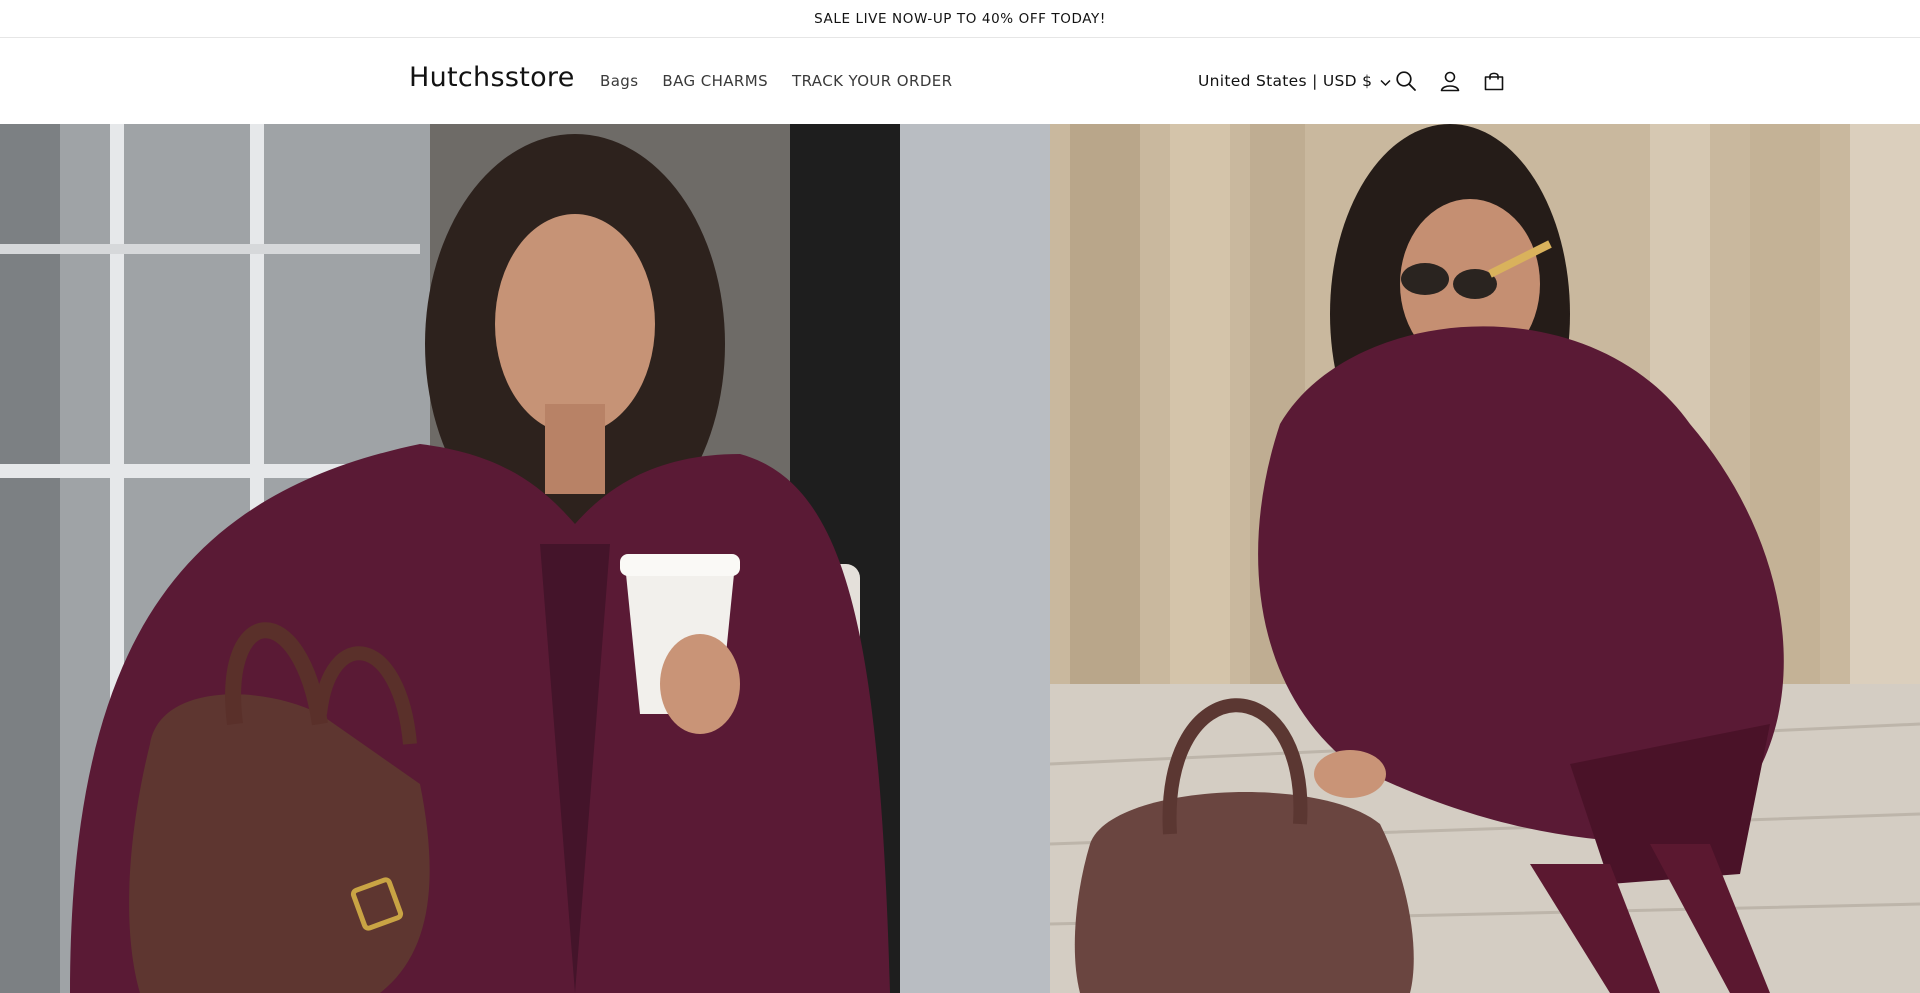 This screenshot has height=993, width=1920. What do you see at coordinates (492, 77) in the screenshot?
I see `store-logo: Hutchsstore` at bounding box center [492, 77].